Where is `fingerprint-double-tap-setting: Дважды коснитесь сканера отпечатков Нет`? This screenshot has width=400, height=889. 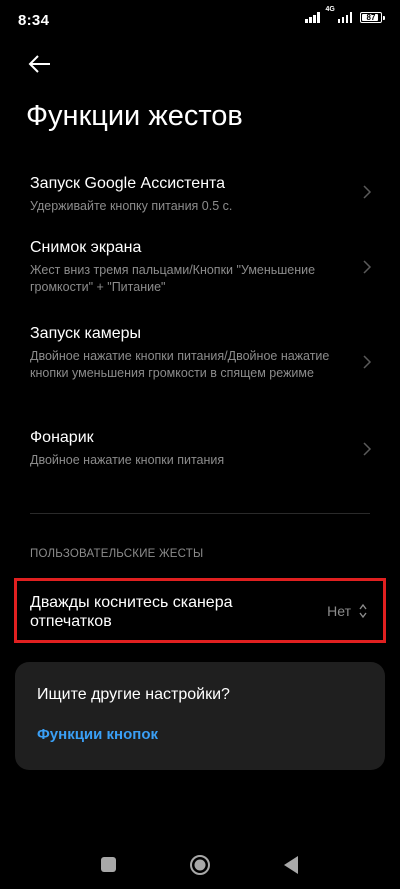 fingerprint-double-tap-setting: Дважды коснитесь сканера отпечатков Нет is located at coordinates (200, 610).